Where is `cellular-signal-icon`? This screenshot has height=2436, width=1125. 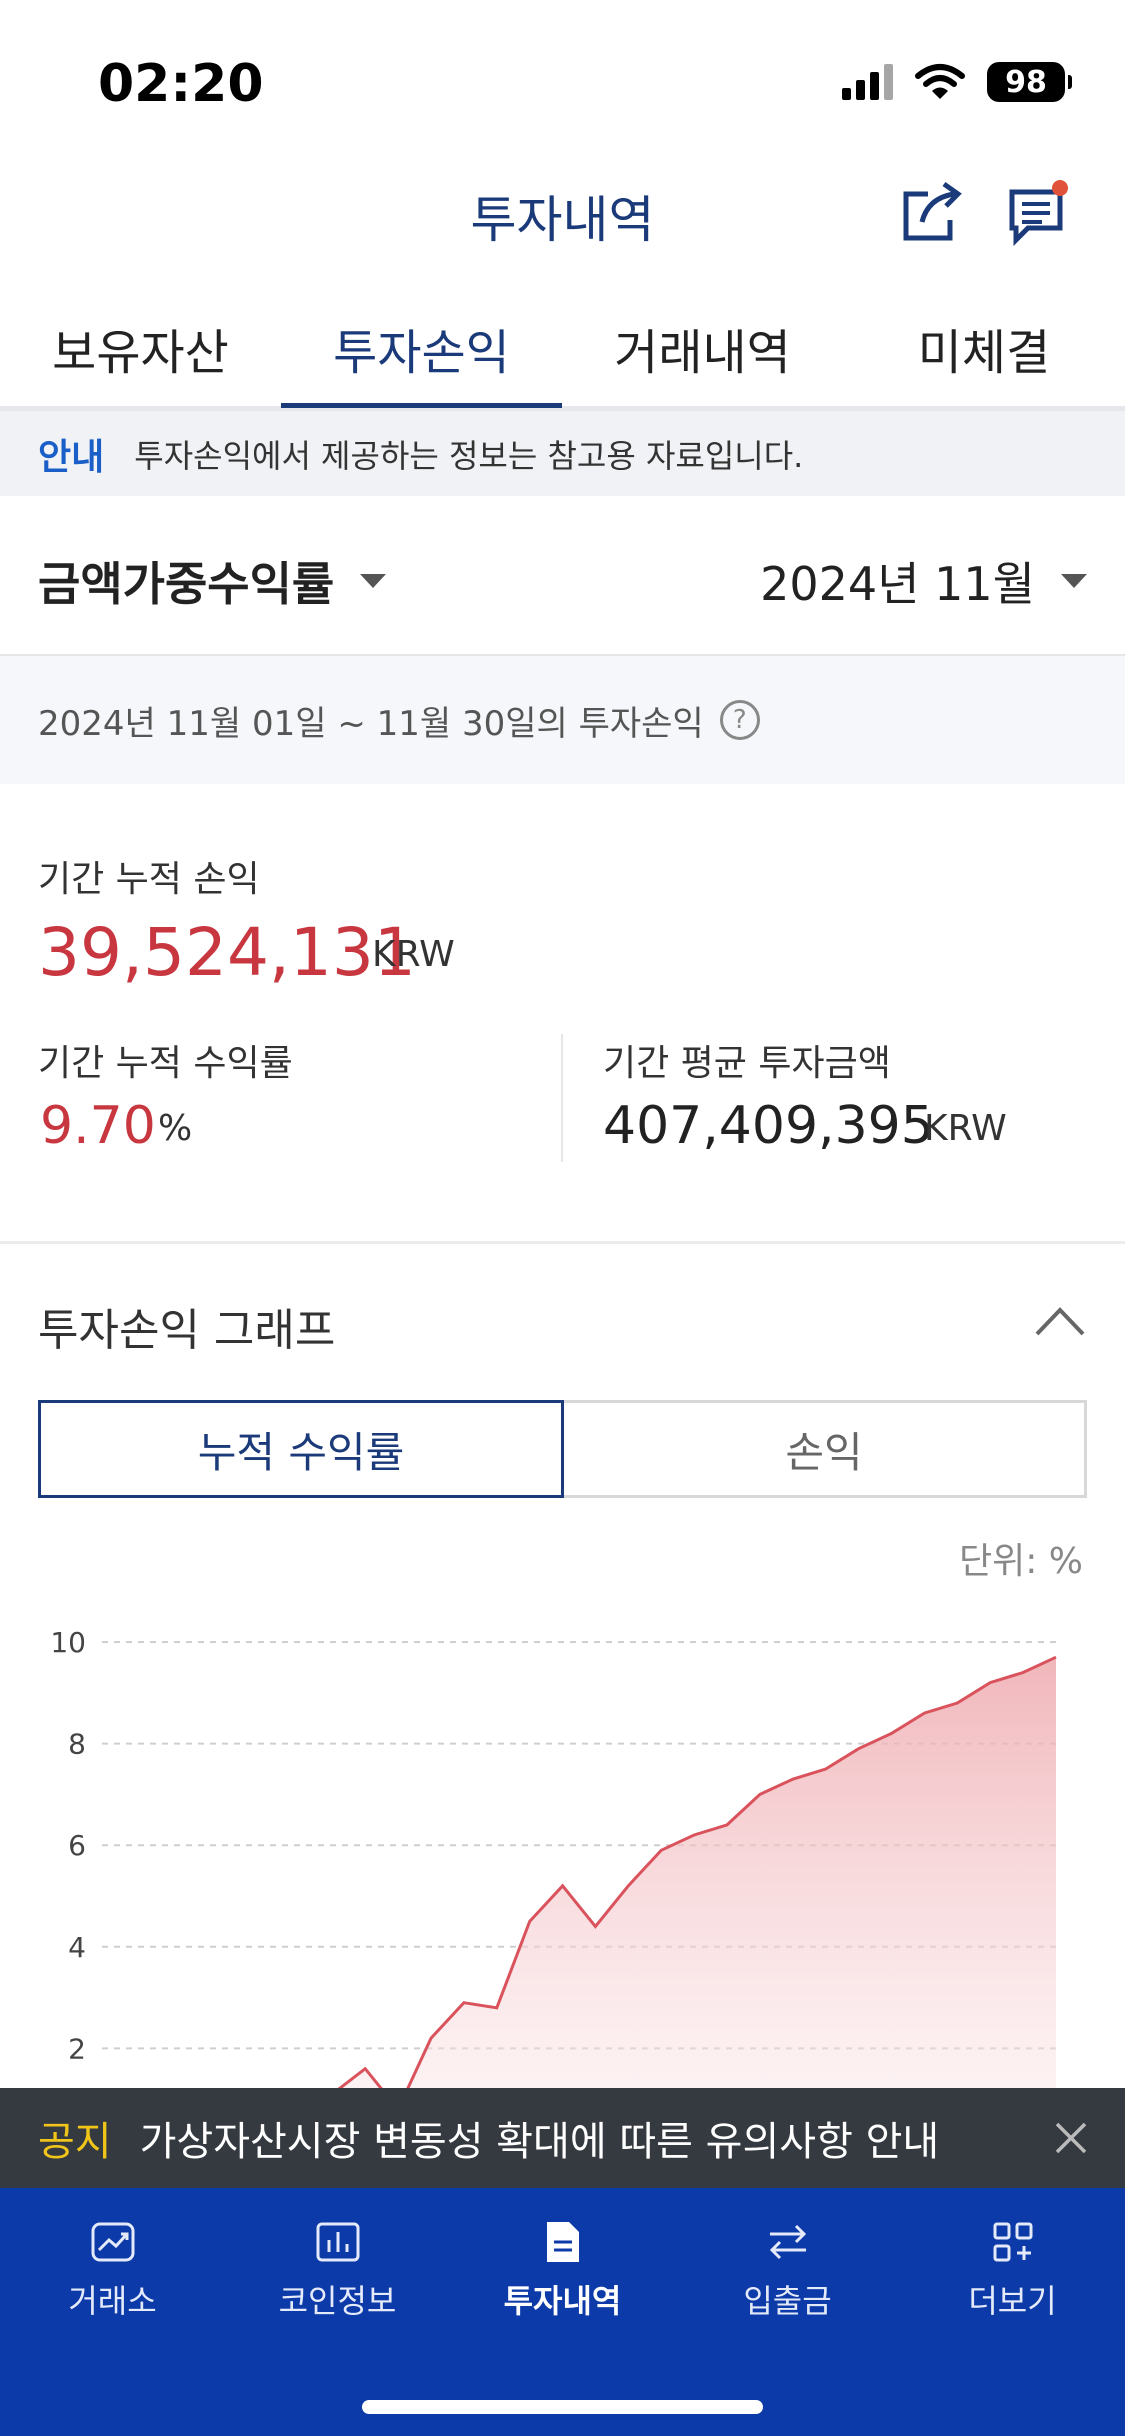 cellular-signal-icon is located at coordinates (867, 82).